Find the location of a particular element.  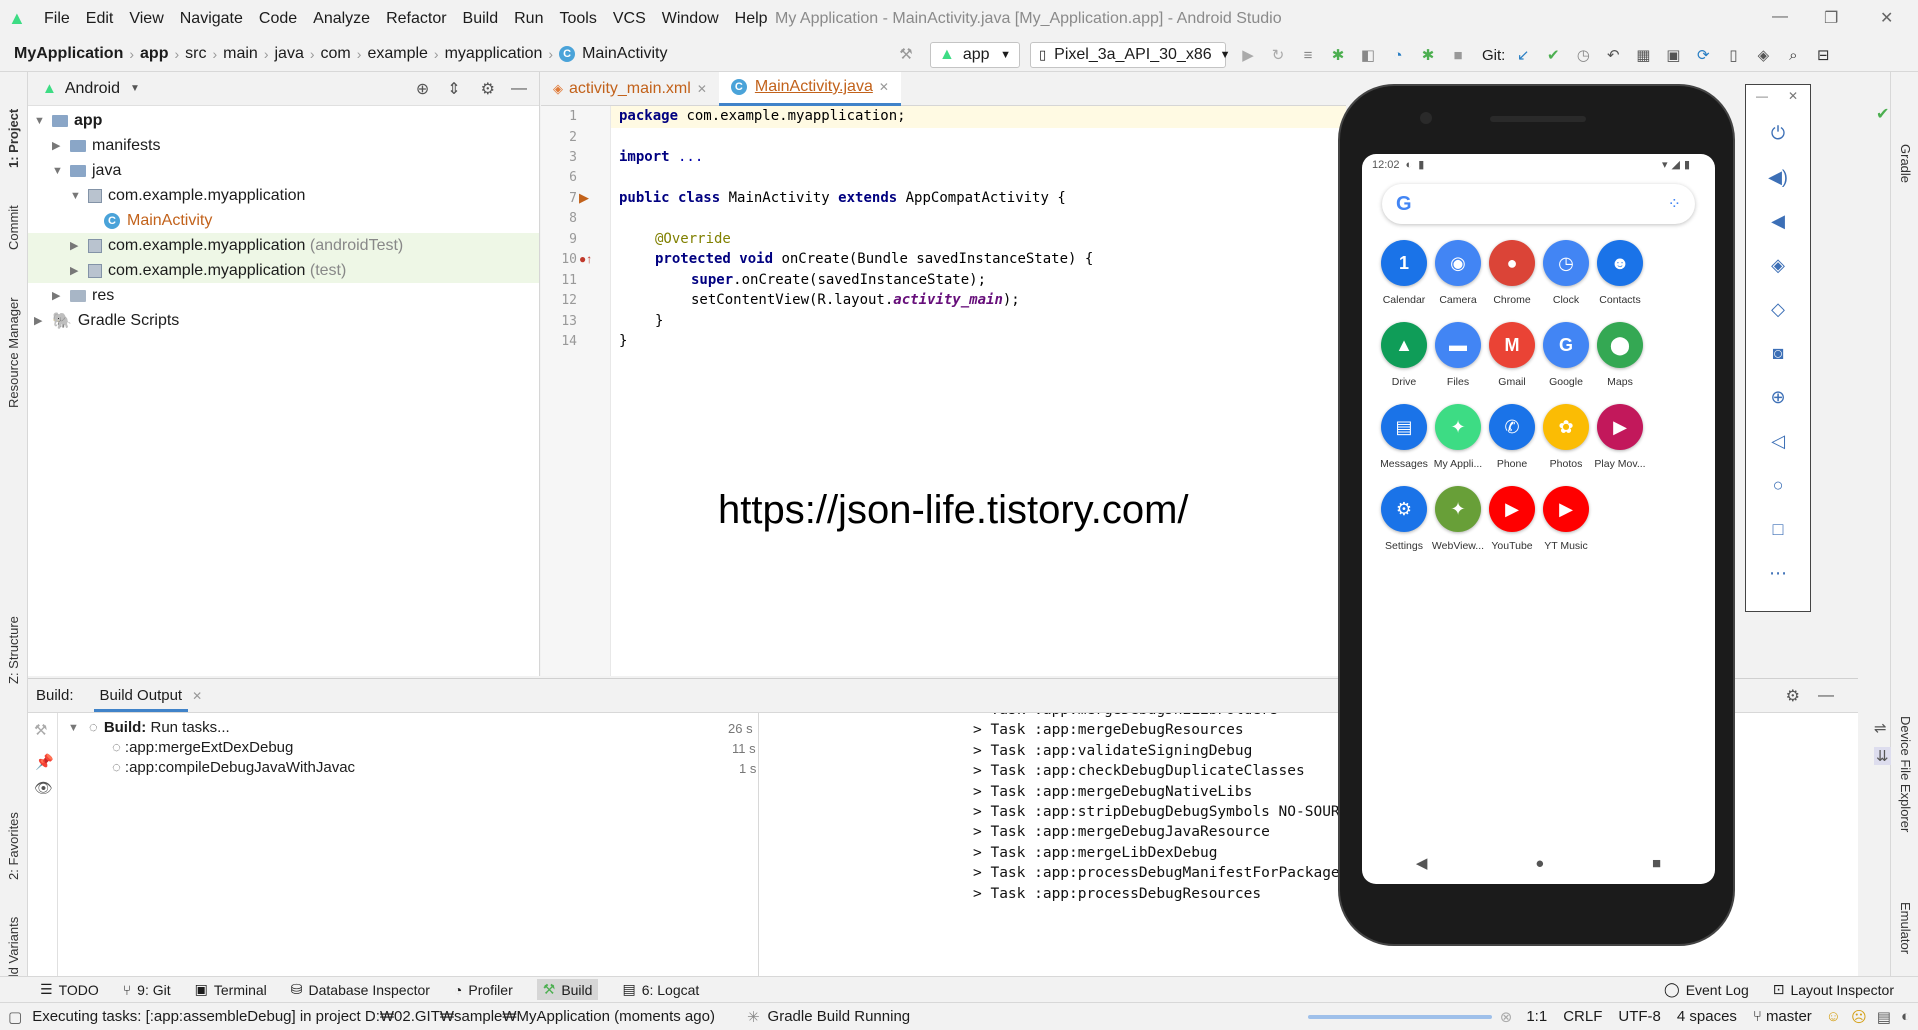

tool-terminal: ▣ Terminal is located at coordinates (231, 989).